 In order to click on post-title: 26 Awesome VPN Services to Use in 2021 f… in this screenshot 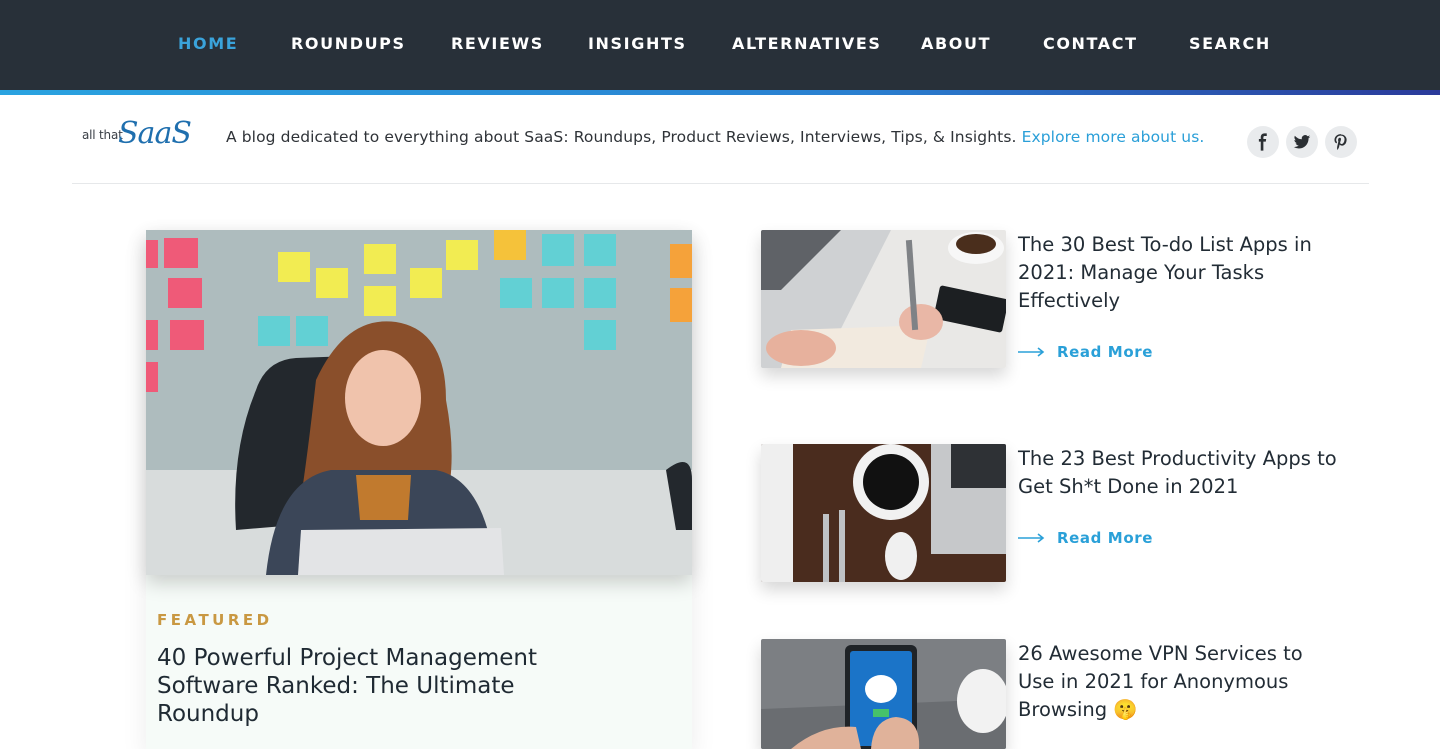, I will do `click(1178, 682)`.